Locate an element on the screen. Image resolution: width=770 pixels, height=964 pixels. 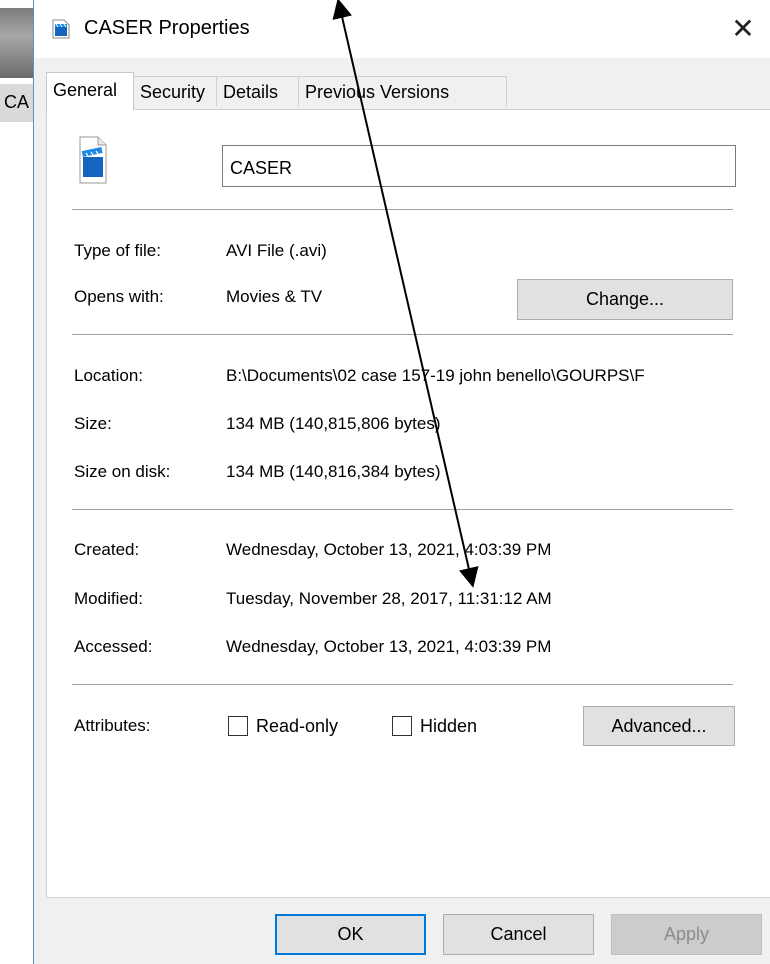
close-icon: ✕ is located at coordinates (743, 28).